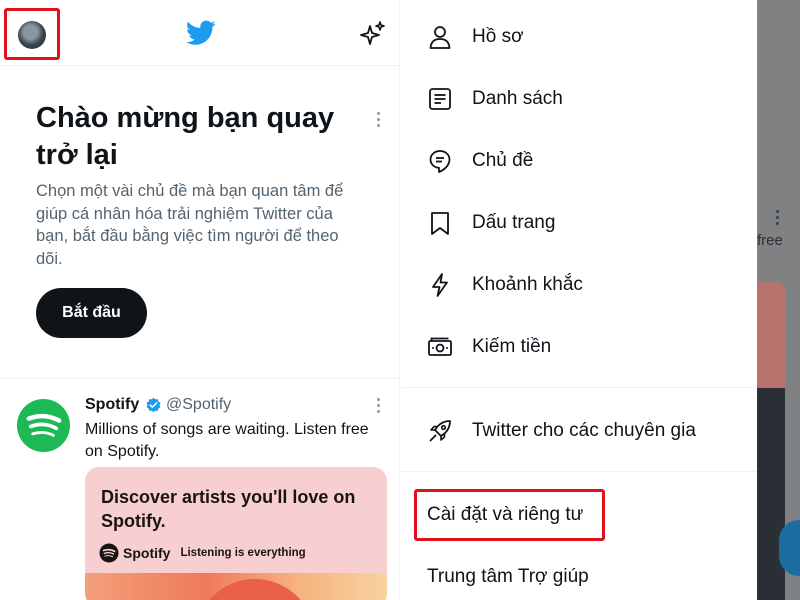 This screenshot has width=800, height=600. What do you see at coordinates (512, 346) in the screenshot?
I see `menu-item-label: Kiếm tiền` at bounding box center [512, 346].